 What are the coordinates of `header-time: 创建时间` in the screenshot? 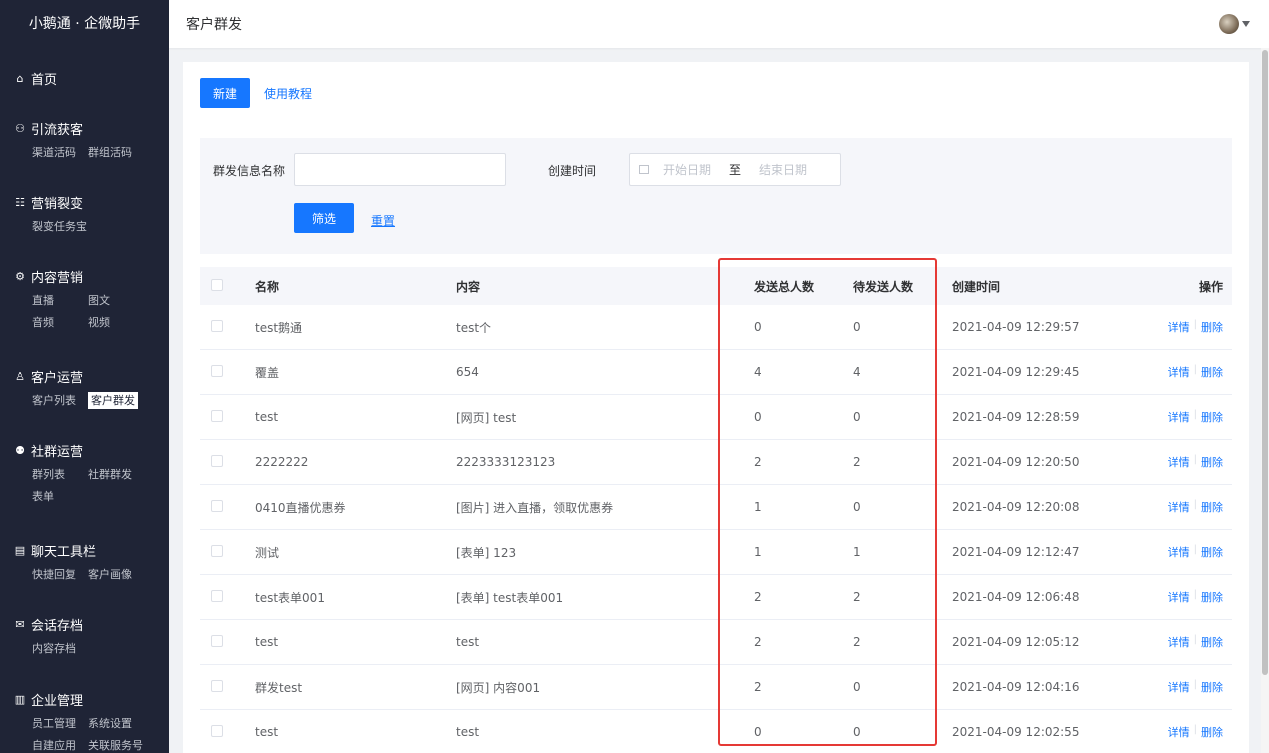 It's located at (976, 286).